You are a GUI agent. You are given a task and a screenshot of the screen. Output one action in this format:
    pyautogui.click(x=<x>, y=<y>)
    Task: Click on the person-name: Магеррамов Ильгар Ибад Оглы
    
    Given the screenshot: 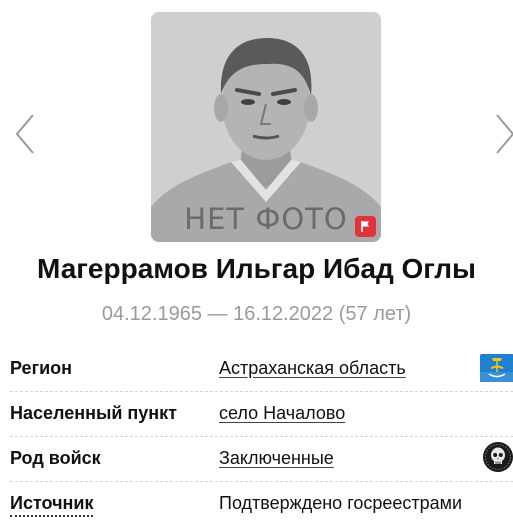 What is the action you would take?
    pyautogui.click(x=256, y=268)
    